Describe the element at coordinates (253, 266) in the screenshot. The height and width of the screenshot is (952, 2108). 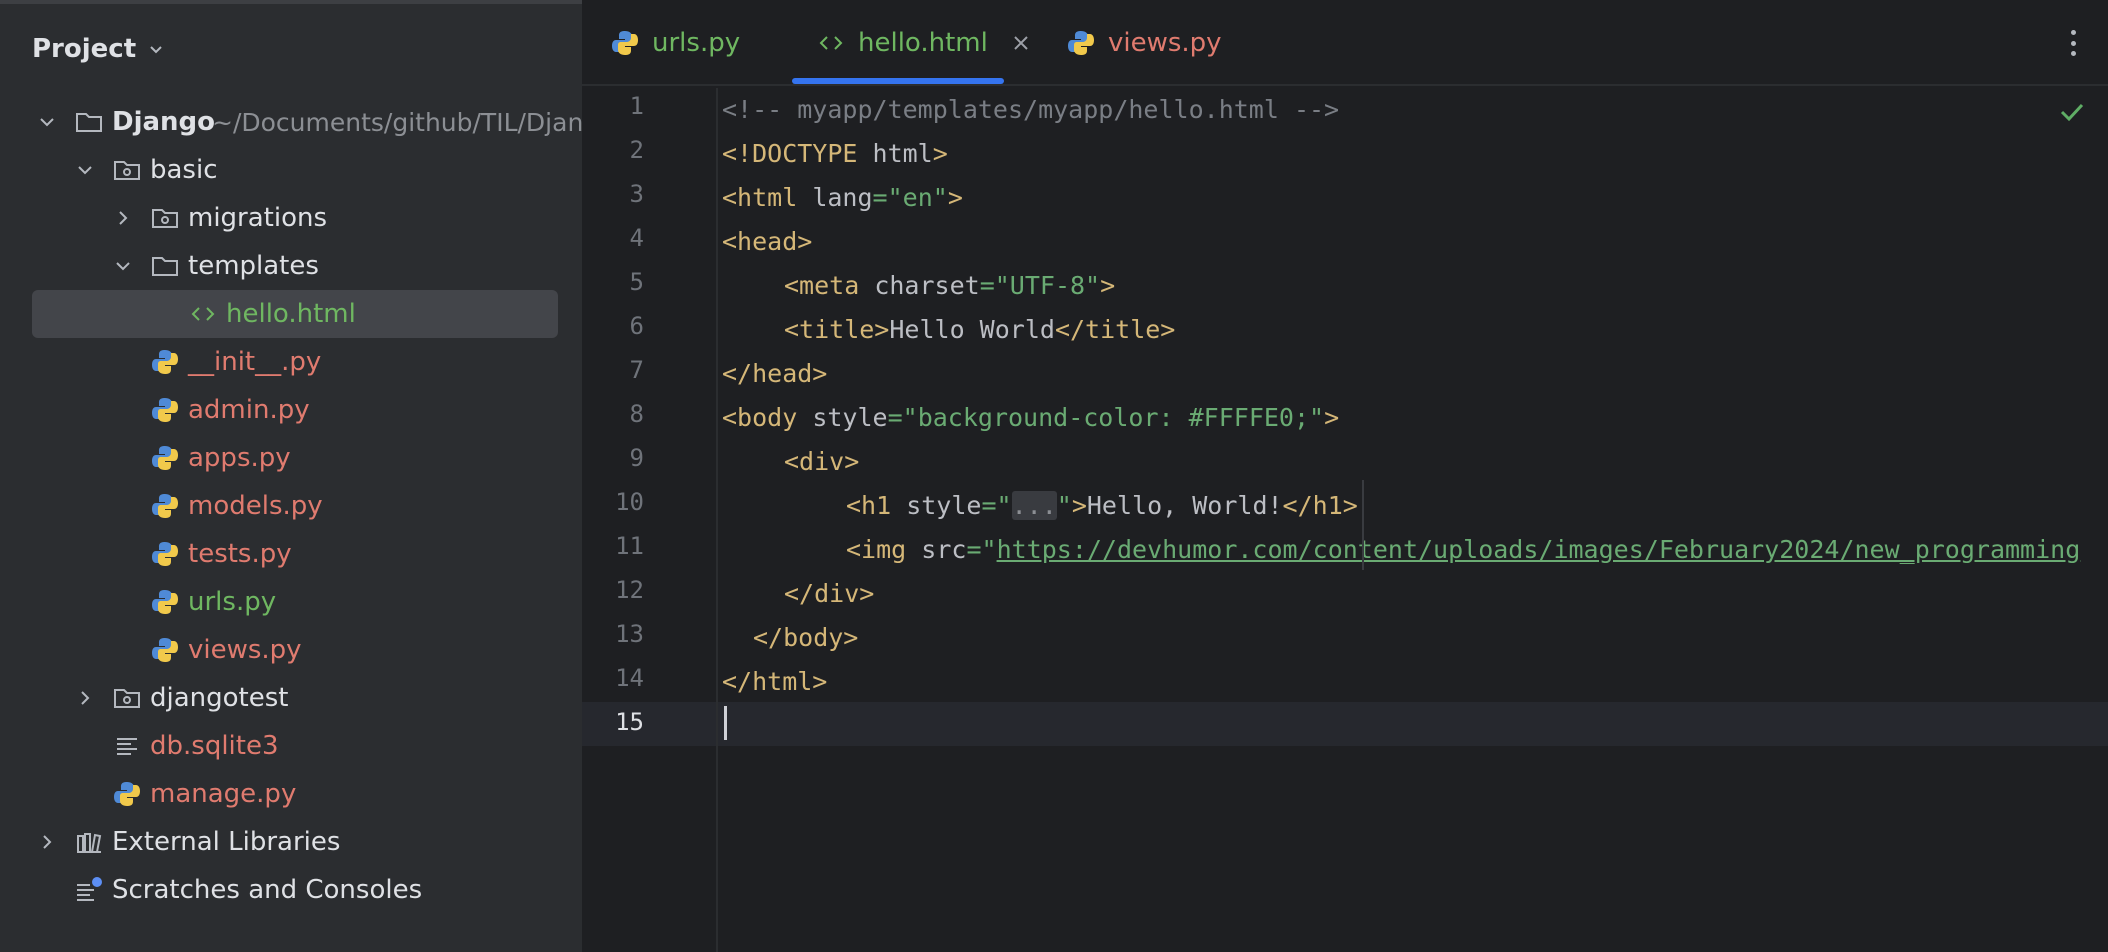
I see `tree-item-label: templates` at that location.